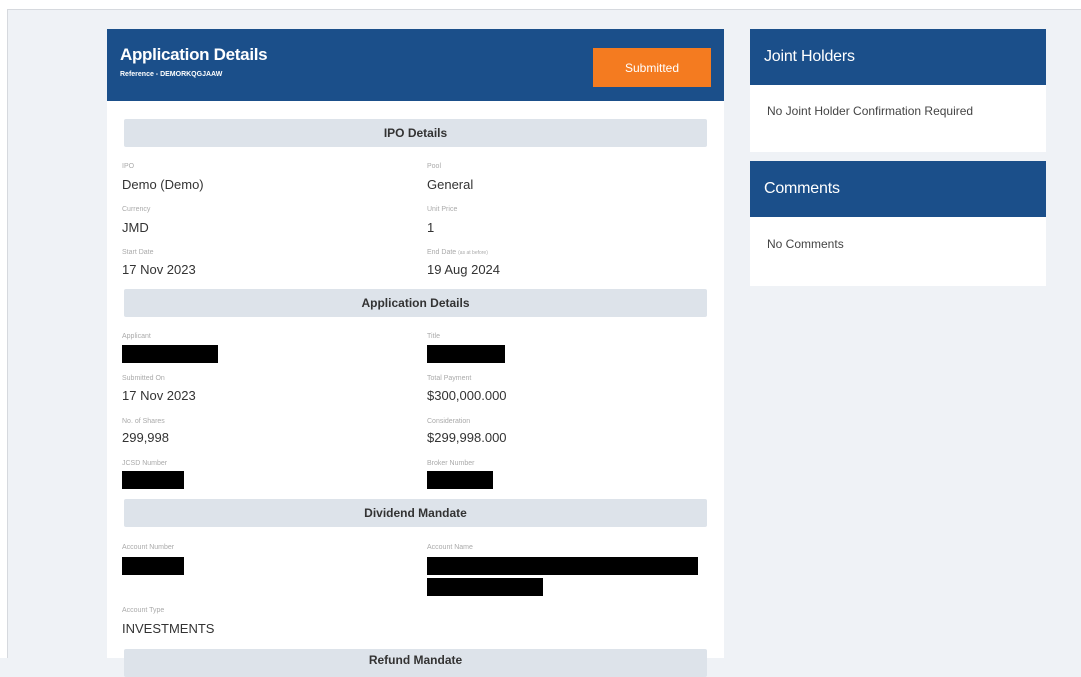 The height and width of the screenshot is (677, 1081). I want to click on joint-holders-message: No Joint Holder Confirmation Required, so click(870, 111).